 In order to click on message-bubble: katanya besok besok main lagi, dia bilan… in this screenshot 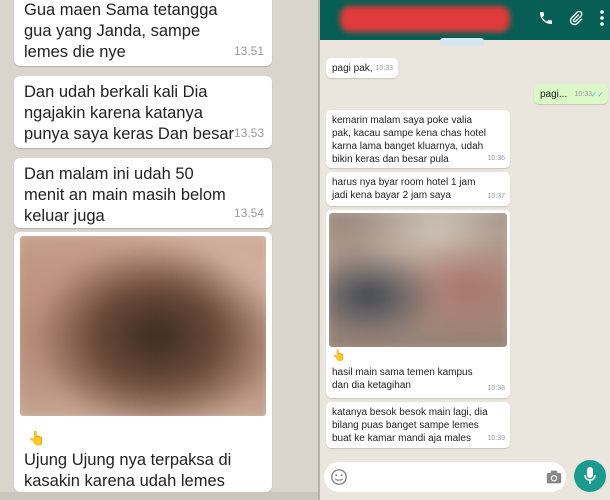, I will do `click(418, 425)`.